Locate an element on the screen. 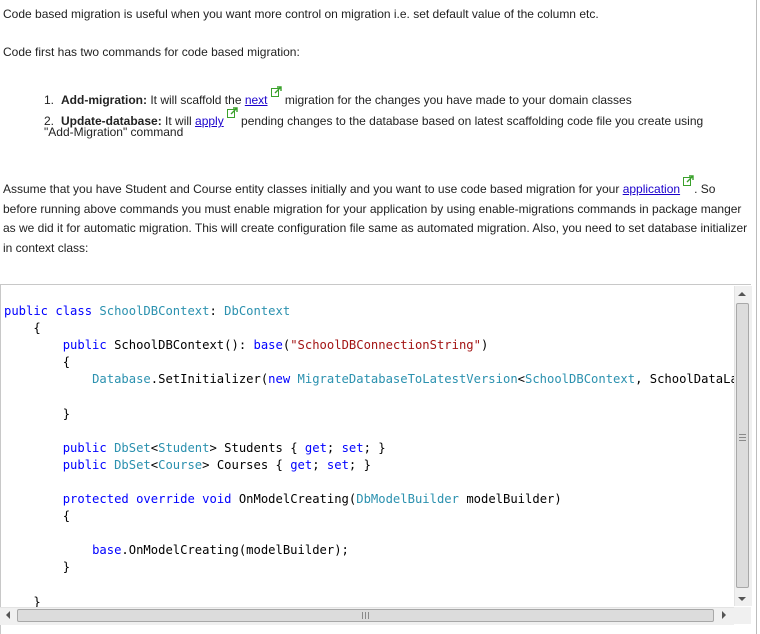  scroll-down-arrow-icon is located at coordinates (742, 599).